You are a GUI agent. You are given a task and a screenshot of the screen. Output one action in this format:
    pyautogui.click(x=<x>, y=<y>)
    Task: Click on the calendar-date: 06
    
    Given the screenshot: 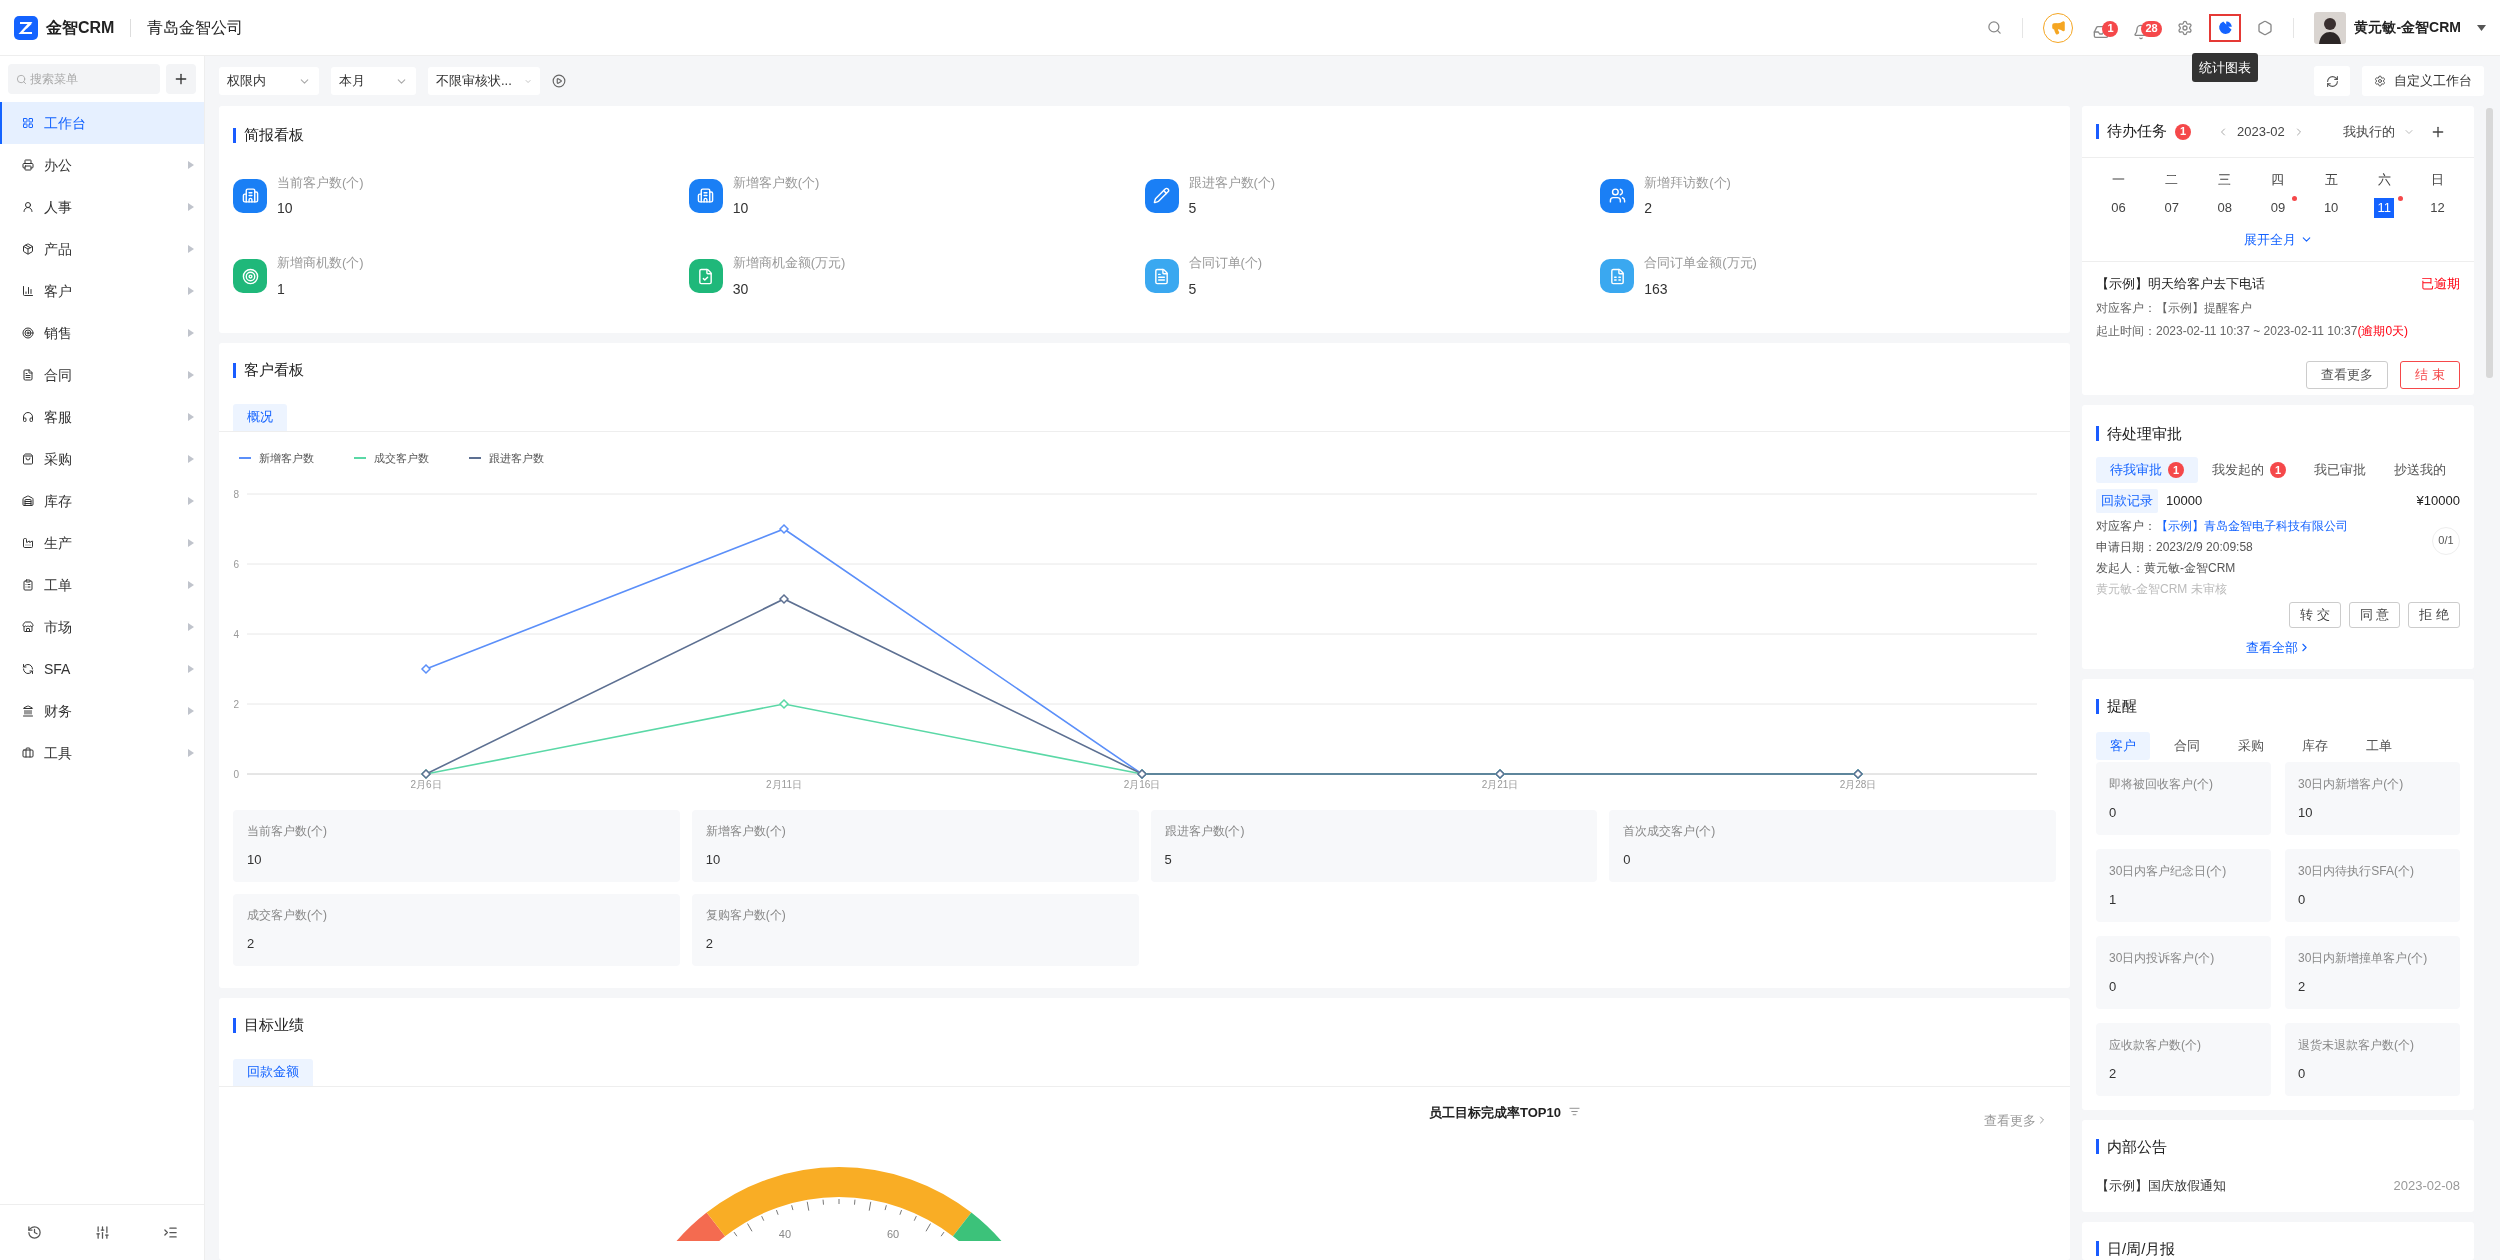 What is the action you would take?
    pyautogui.click(x=2118, y=207)
    